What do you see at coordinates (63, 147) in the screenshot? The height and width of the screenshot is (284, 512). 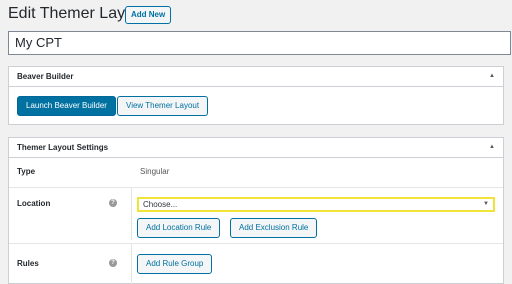 I see `settings-box-title: Themer Layout Settings` at bounding box center [63, 147].